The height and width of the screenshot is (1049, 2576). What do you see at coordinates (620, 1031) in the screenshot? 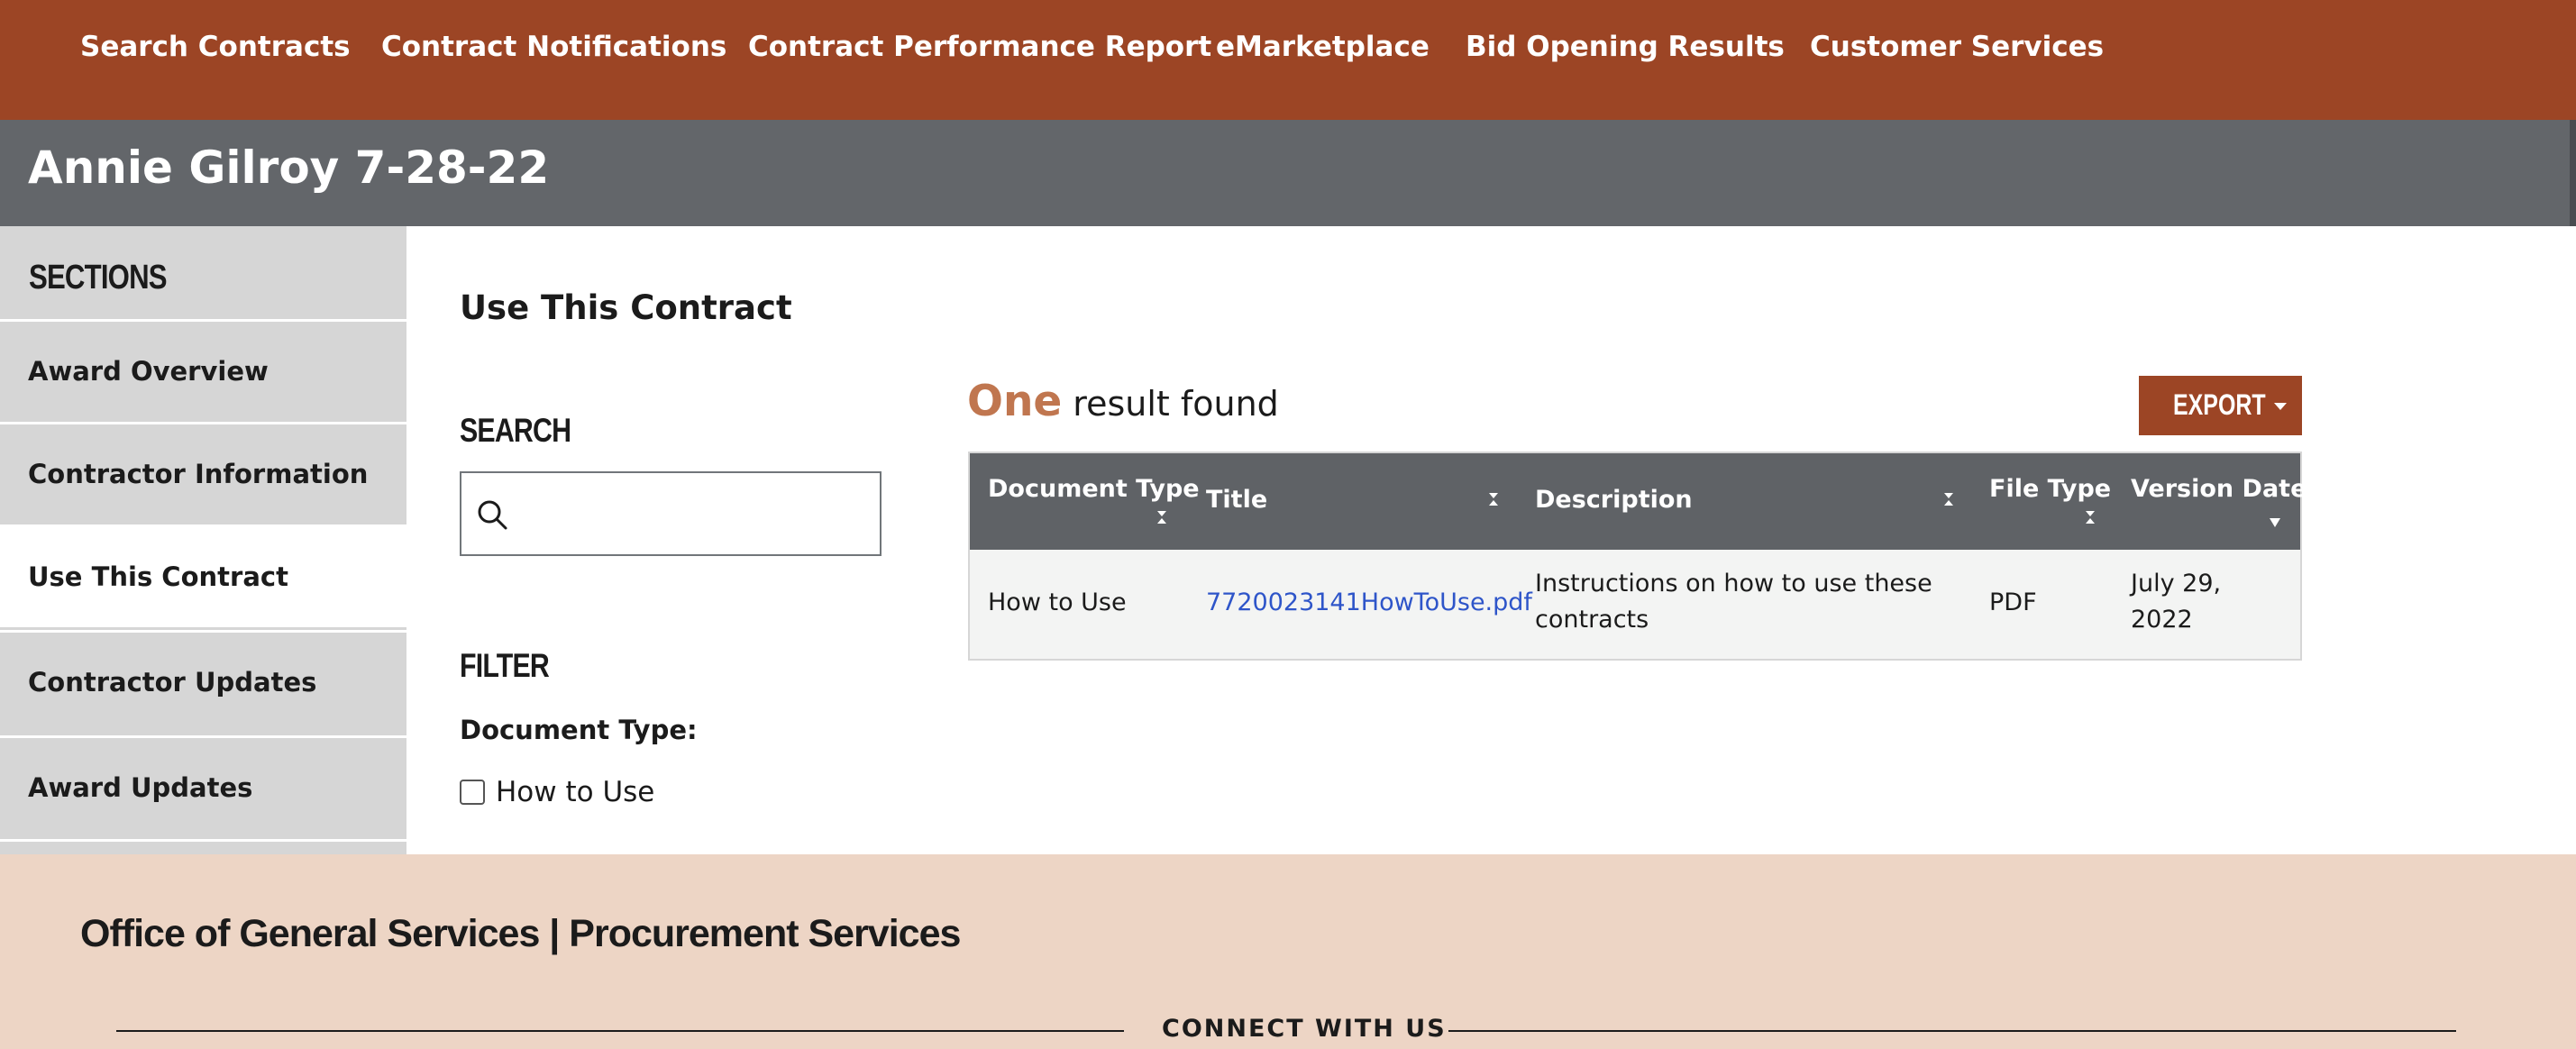
I see `footer-divider-left` at bounding box center [620, 1031].